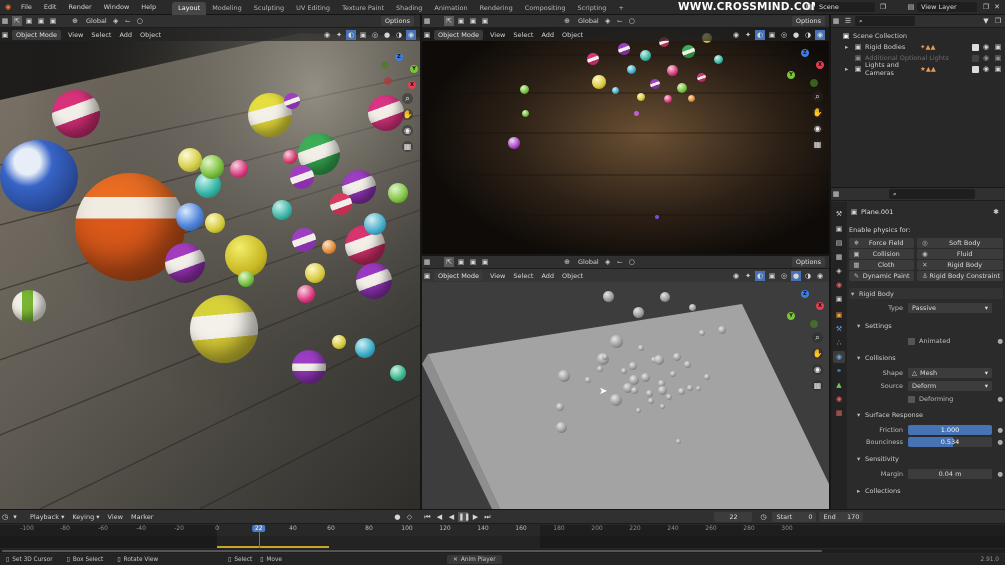 Image resolution: width=1005 pixels, height=565 pixels. What do you see at coordinates (882, 243) in the screenshot?
I see `physics-button-force-field: ✵ Force Field` at bounding box center [882, 243].